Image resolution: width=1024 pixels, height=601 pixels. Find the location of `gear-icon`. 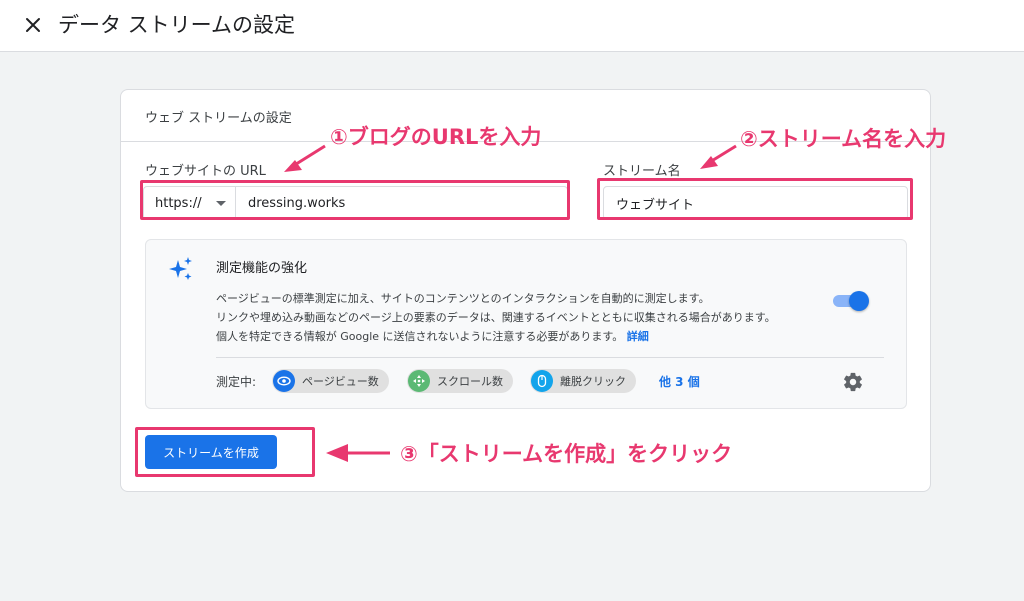

gear-icon is located at coordinates (853, 382).